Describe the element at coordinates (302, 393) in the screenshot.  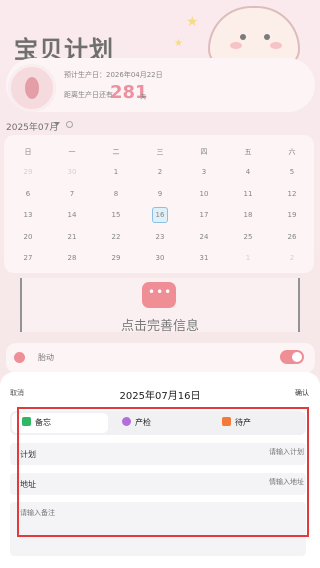
I see `confirm-button: 确认` at that location.